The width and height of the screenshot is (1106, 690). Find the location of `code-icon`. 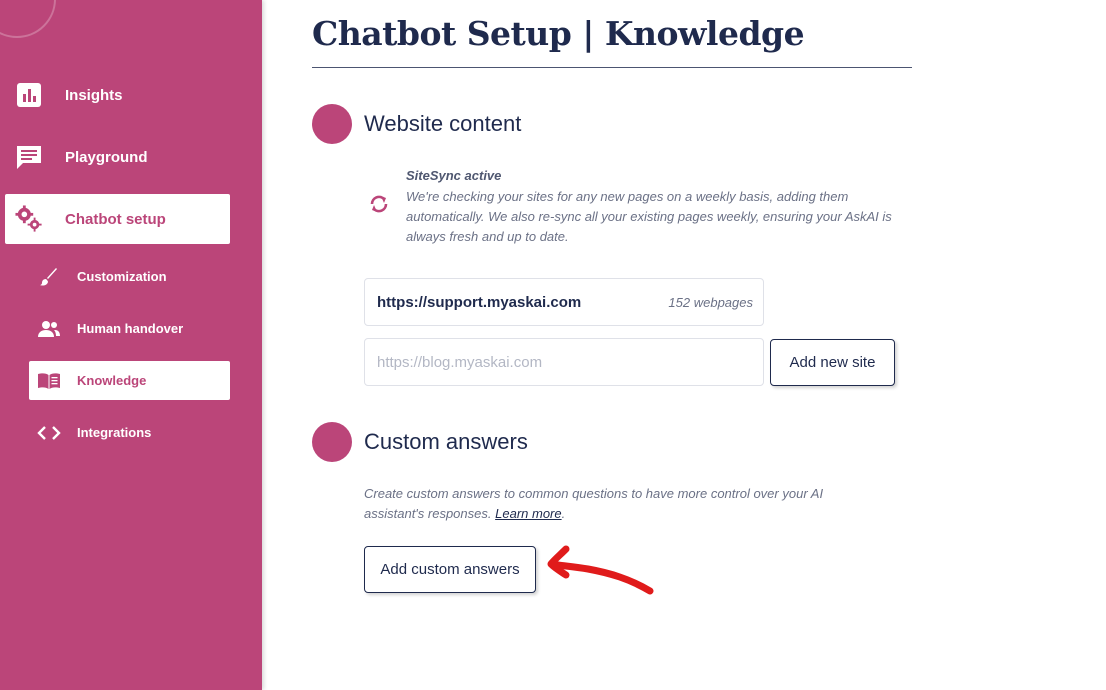

code-icon is located at coordinates (49, 433).